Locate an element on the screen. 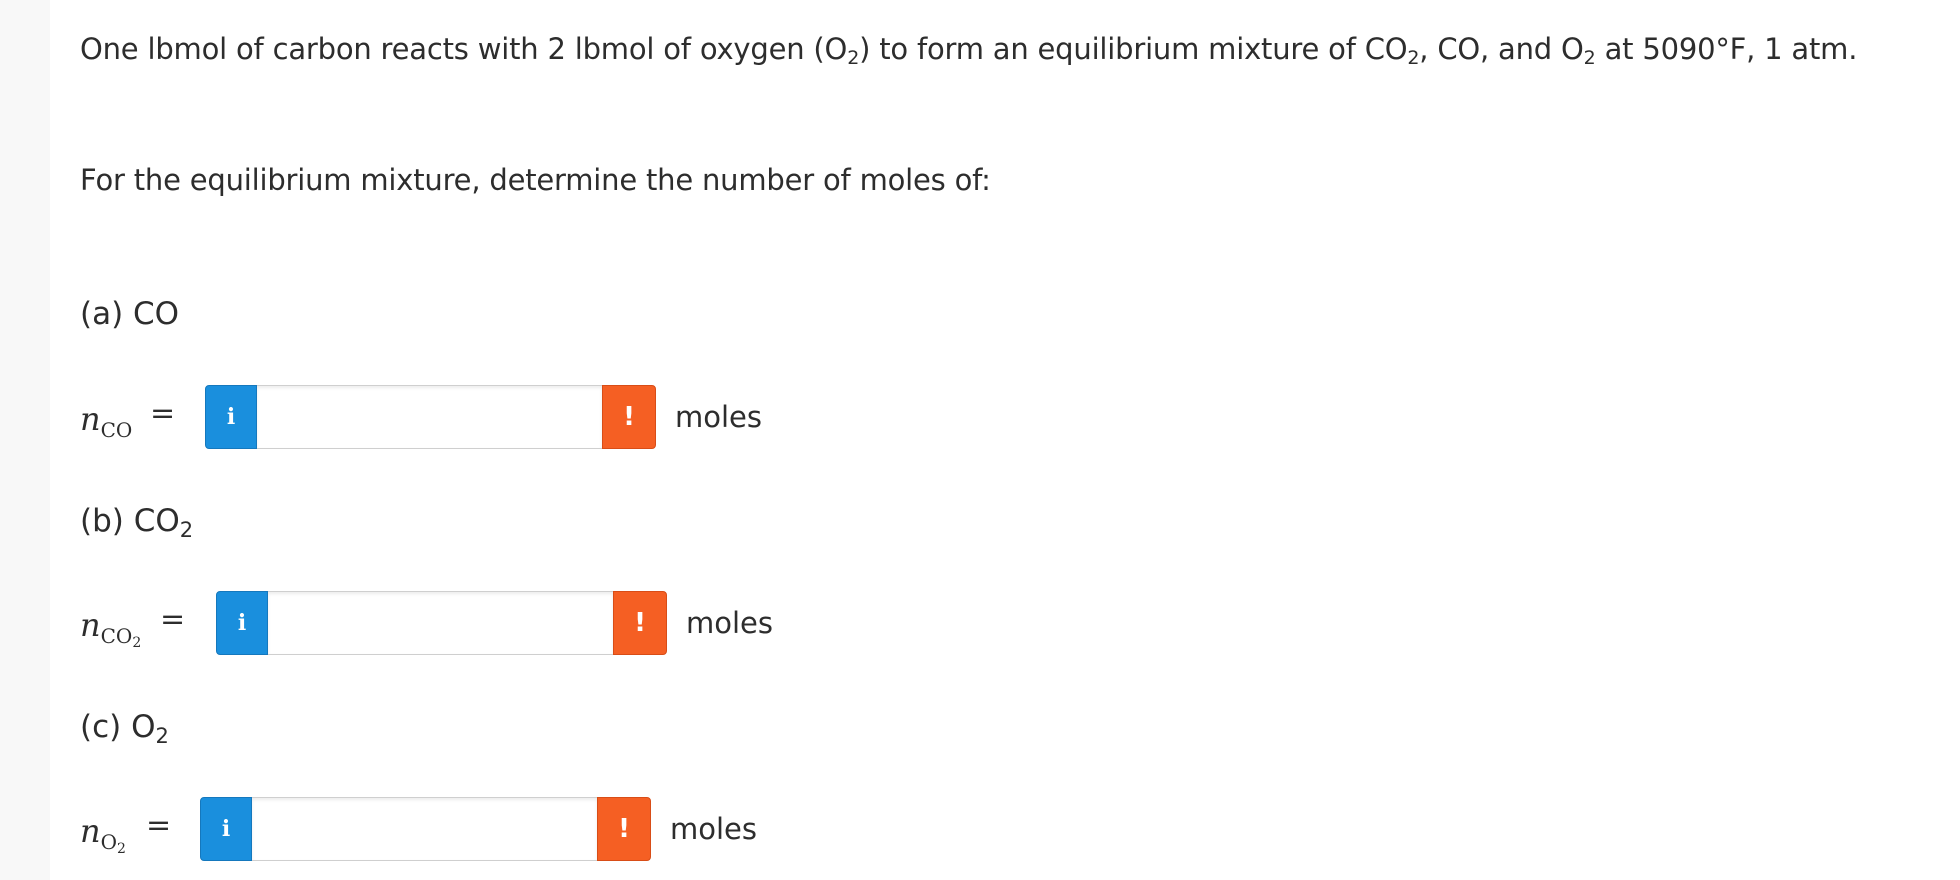 This screenshot has height=880, width=1960. answer-input-co is located at coordinates (429, 417).